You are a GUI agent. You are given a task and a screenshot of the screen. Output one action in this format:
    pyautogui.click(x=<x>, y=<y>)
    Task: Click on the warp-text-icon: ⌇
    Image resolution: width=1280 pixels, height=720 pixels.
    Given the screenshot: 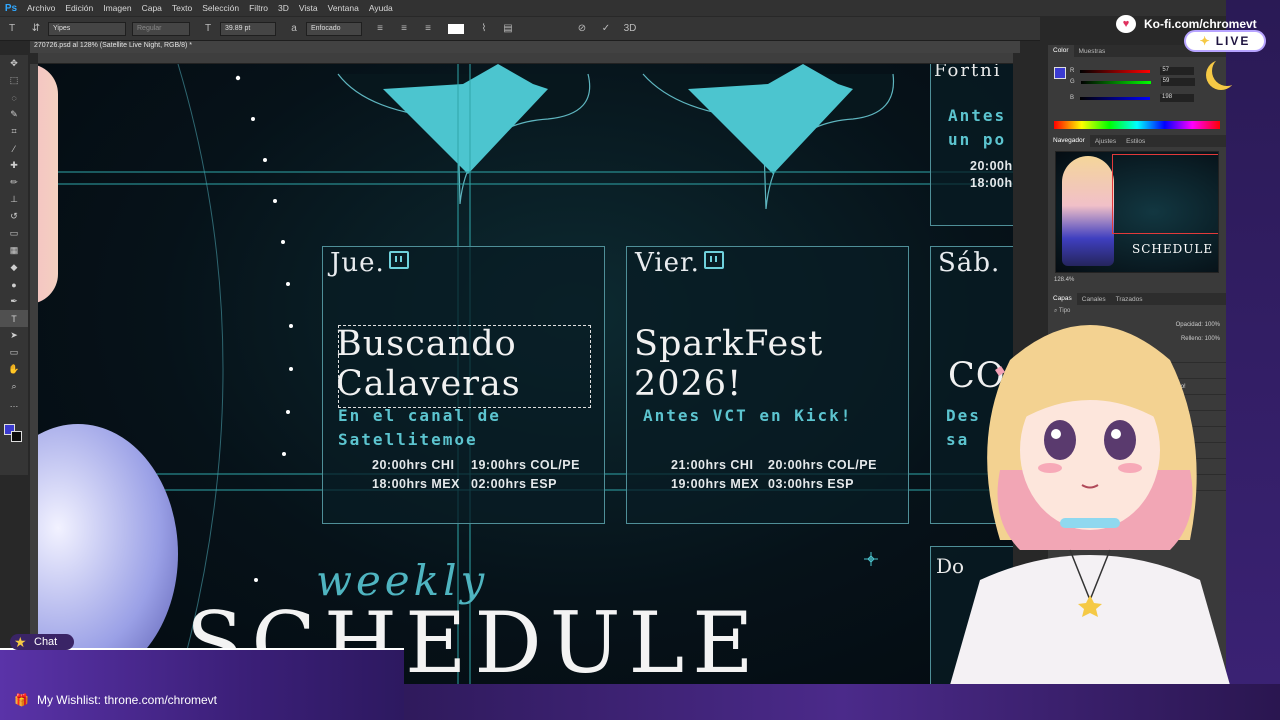 What is the action you would take?
    pyautogui.click(x=484, y=29)
    